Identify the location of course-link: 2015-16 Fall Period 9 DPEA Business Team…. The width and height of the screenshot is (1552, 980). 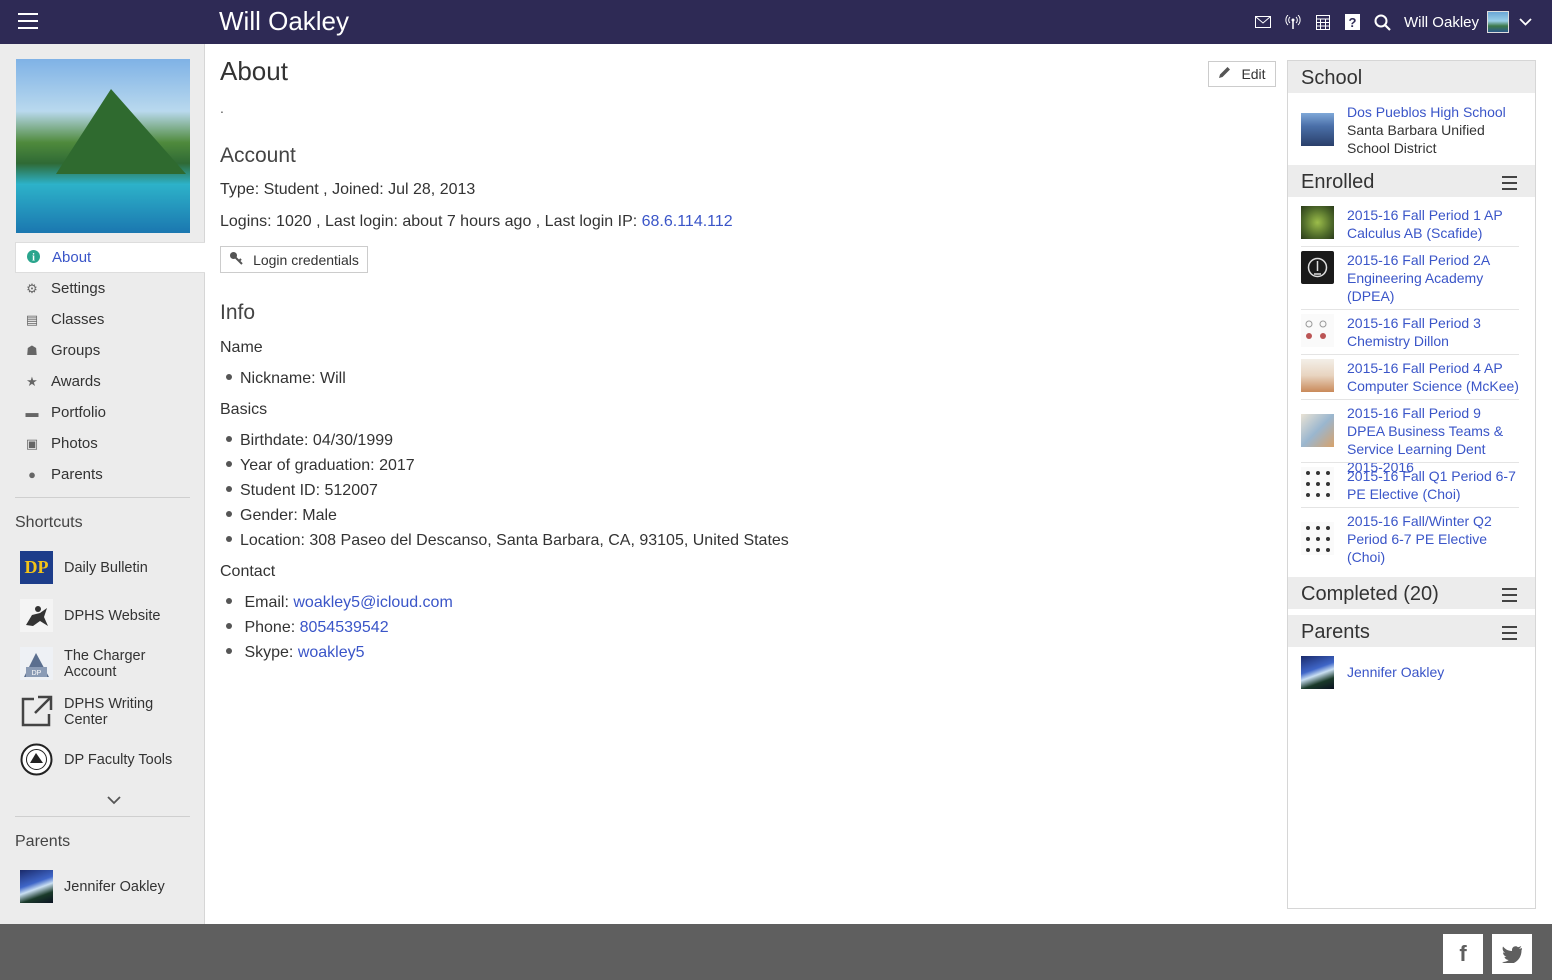
(1434, 440).